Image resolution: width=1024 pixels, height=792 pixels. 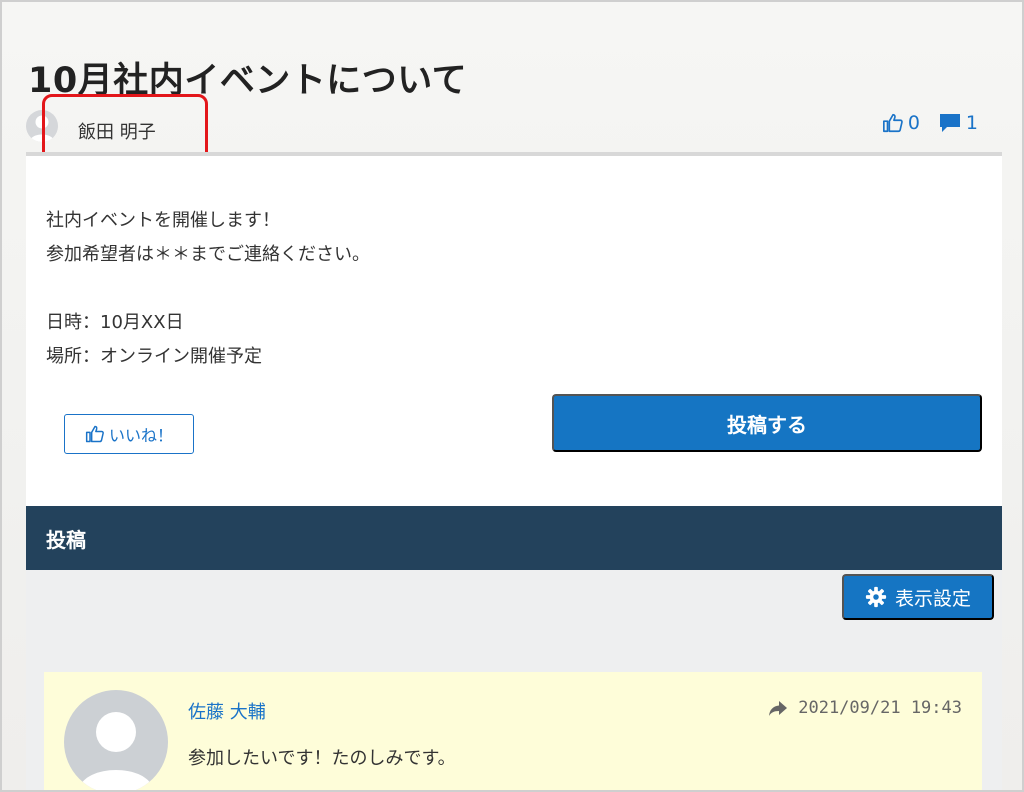 What do you see at coordinates (140, 436) in the screenshot?
I see `like-button-label: いいね！` at bounding box center [140, 436].